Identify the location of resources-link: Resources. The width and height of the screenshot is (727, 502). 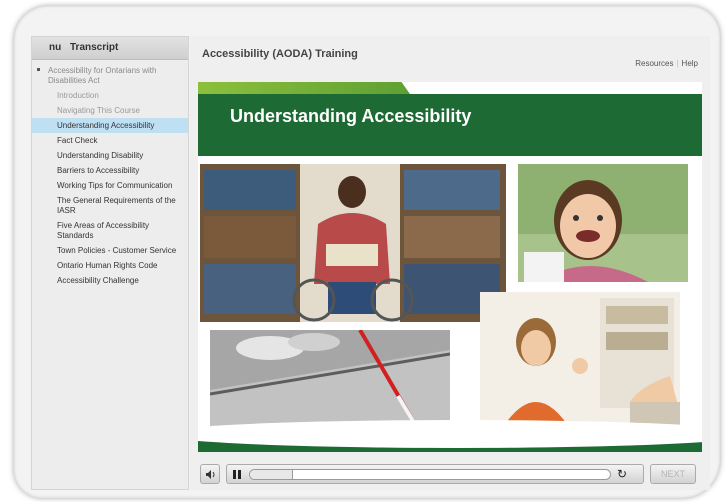
(654, 63).